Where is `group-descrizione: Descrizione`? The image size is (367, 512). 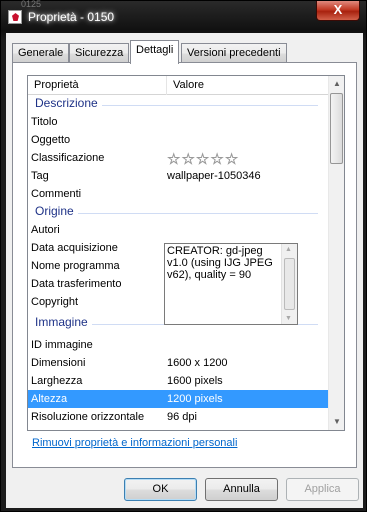 group-descrizione: Descrizione is located at coordinates (179, 104).